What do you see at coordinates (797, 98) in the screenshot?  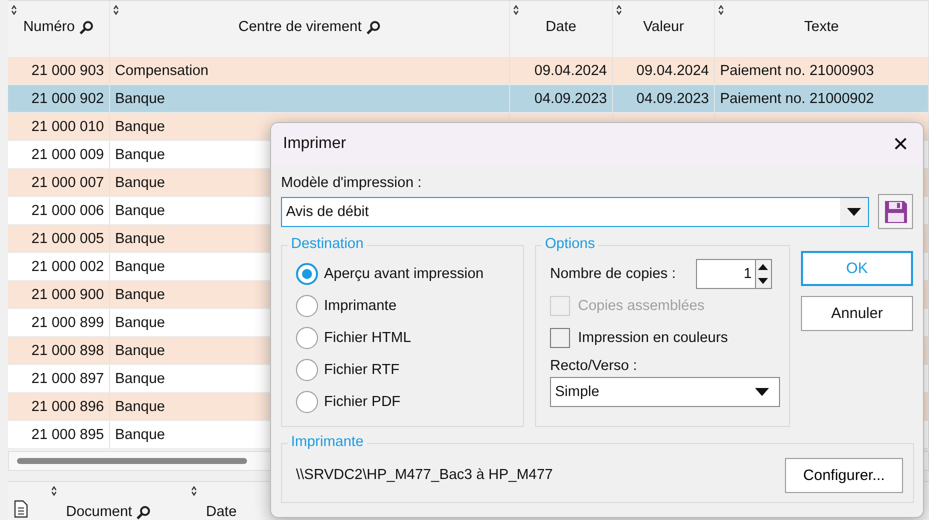 I see `table-cell: Paiement no. 21000902` at bounding box center [797, 98].